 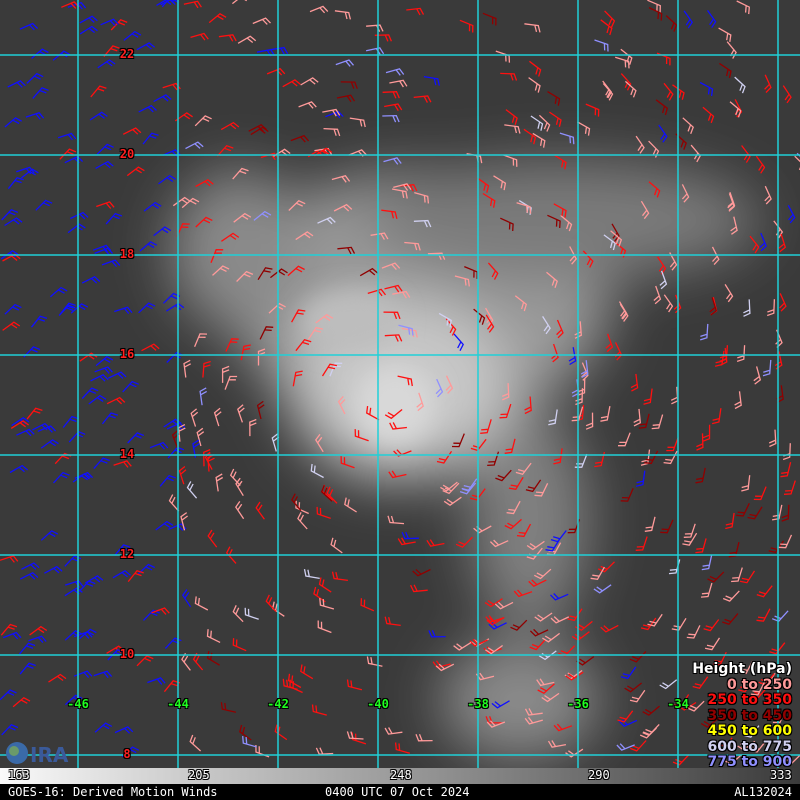 I want to click on latitude-label: 22, so click(x=127, y=54).